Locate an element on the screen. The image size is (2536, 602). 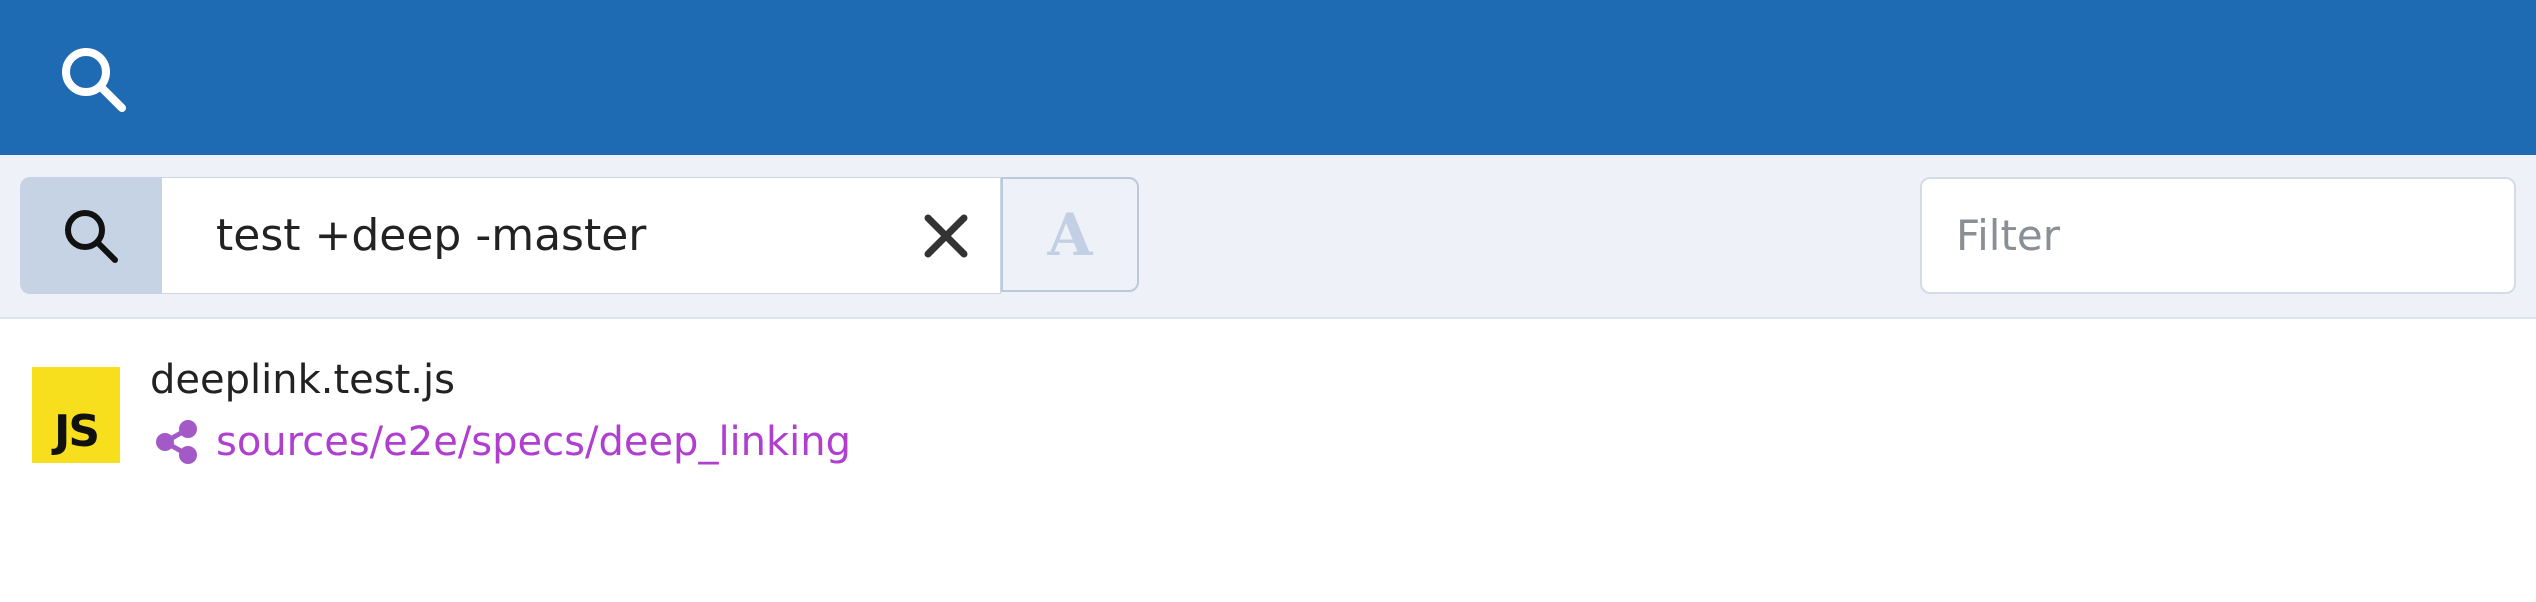
case-sensitive-toggle: A is located at coordinates (1070, 234).